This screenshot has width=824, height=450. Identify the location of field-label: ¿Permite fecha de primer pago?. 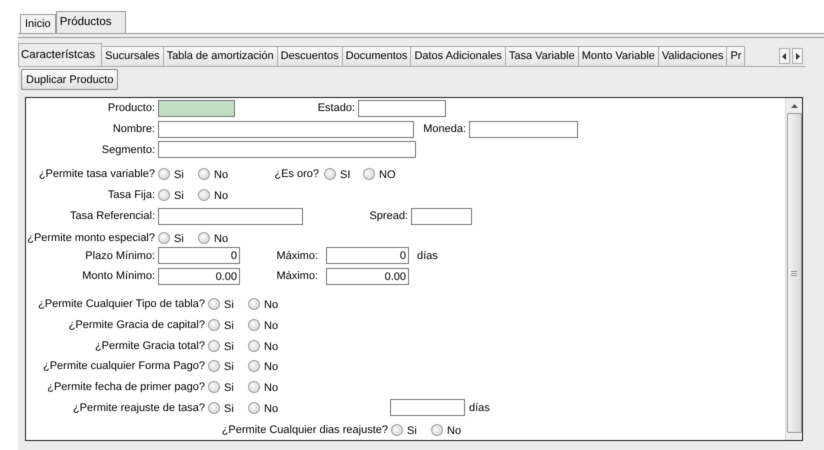
(125, 387).